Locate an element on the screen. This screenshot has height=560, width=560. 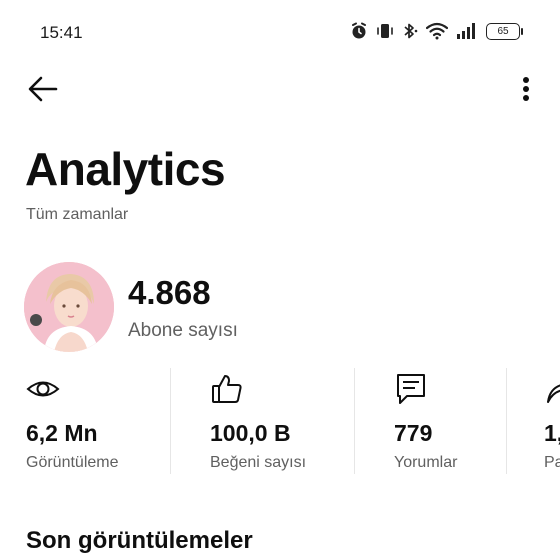
stat-label: Yorumlar is located at coordinates (426, 462).